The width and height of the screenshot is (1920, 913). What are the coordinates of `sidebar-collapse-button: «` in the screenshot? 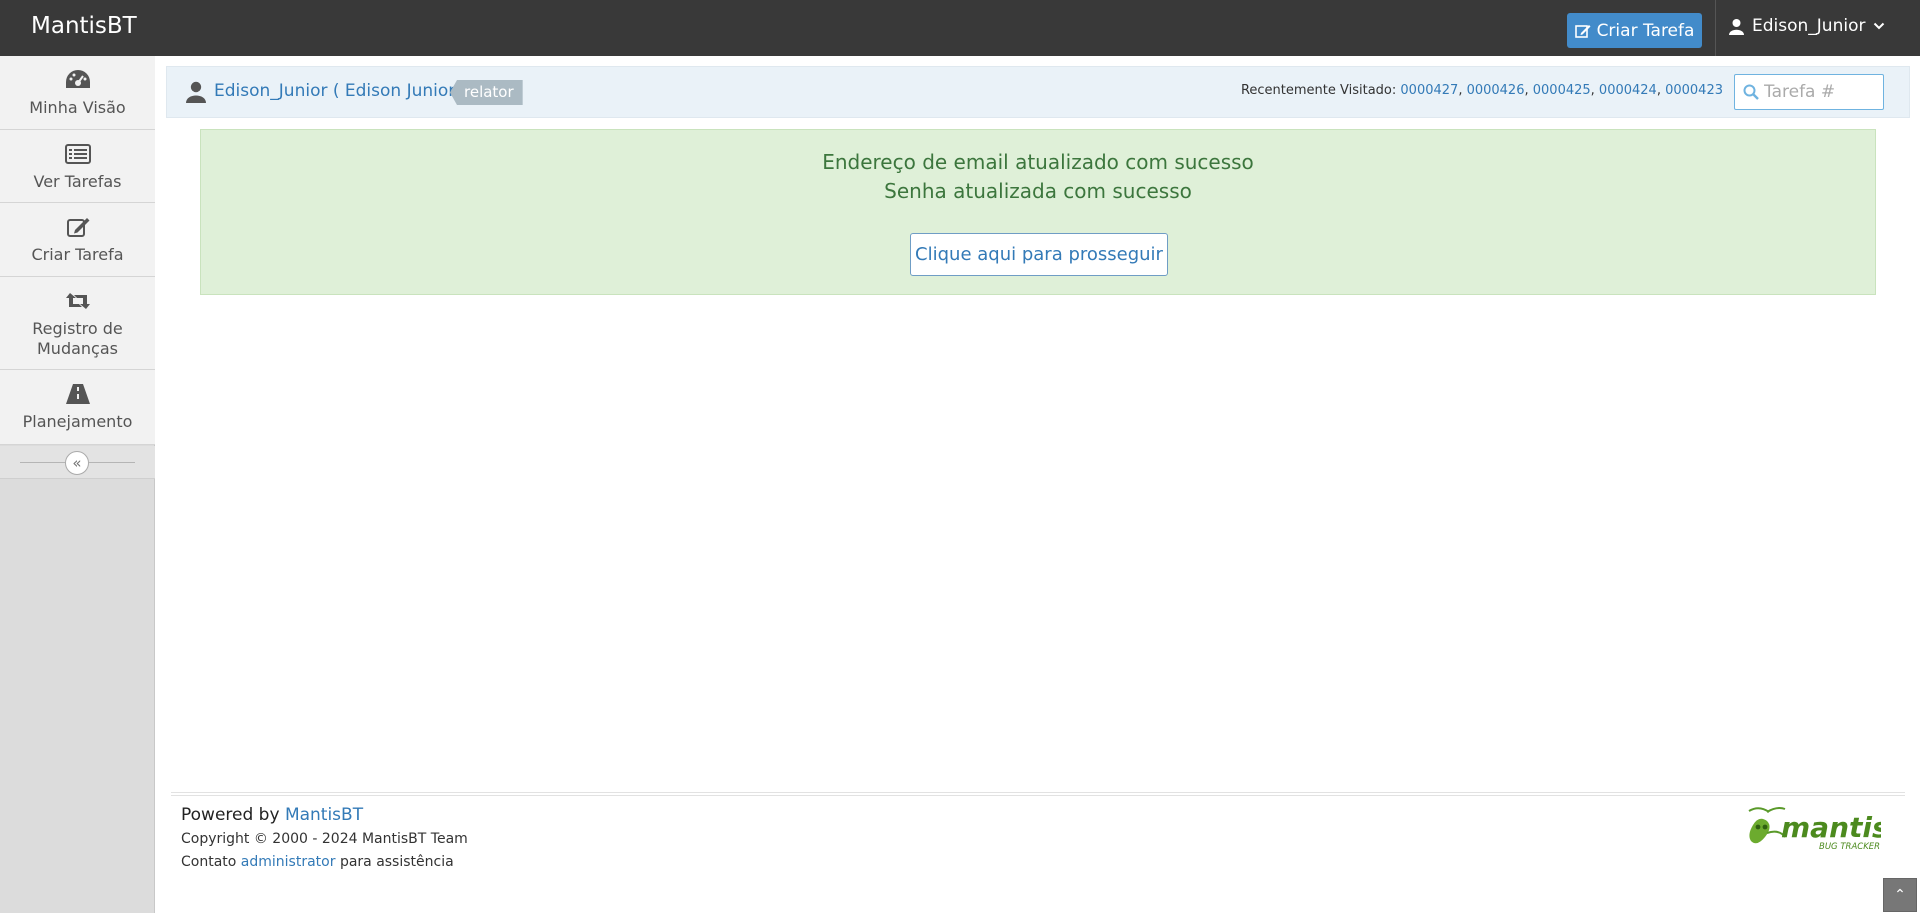 It's located at (77, 463).